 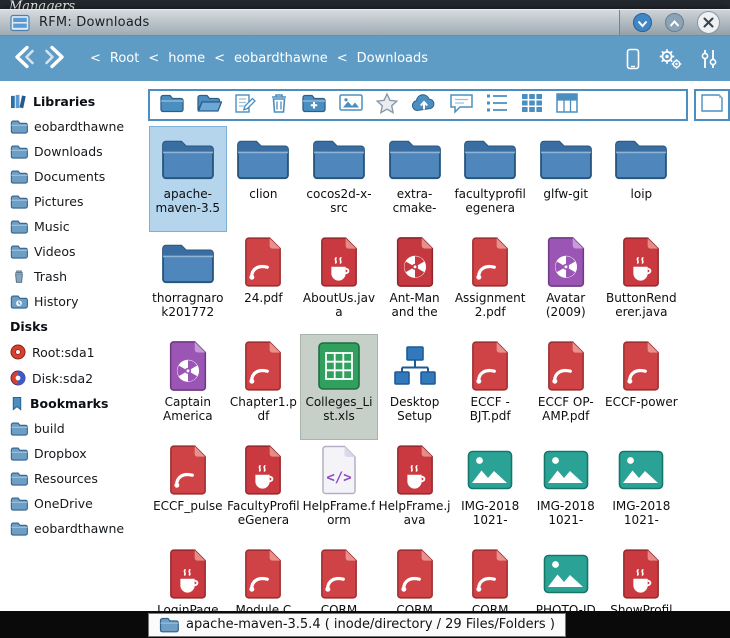 I want to click on disk-red-icon, so click(x=18, y=352).